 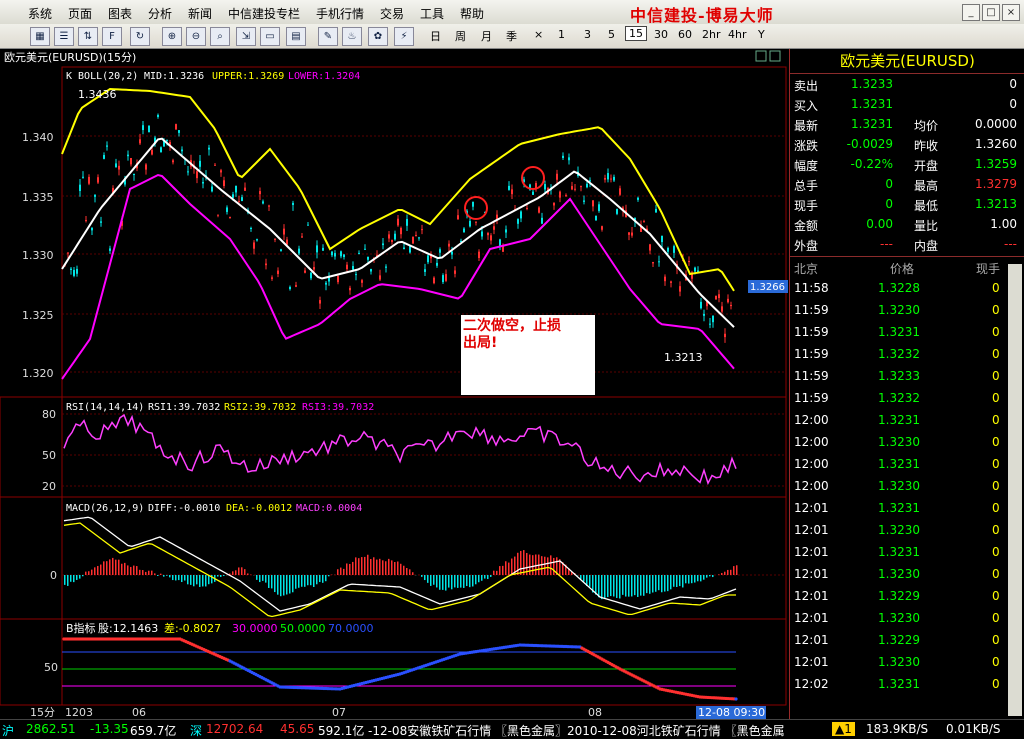 What do you see at coordinates (432, 13) in the screenshot?
I see `menu-tools: 工具` at bounding box center [432, 13].